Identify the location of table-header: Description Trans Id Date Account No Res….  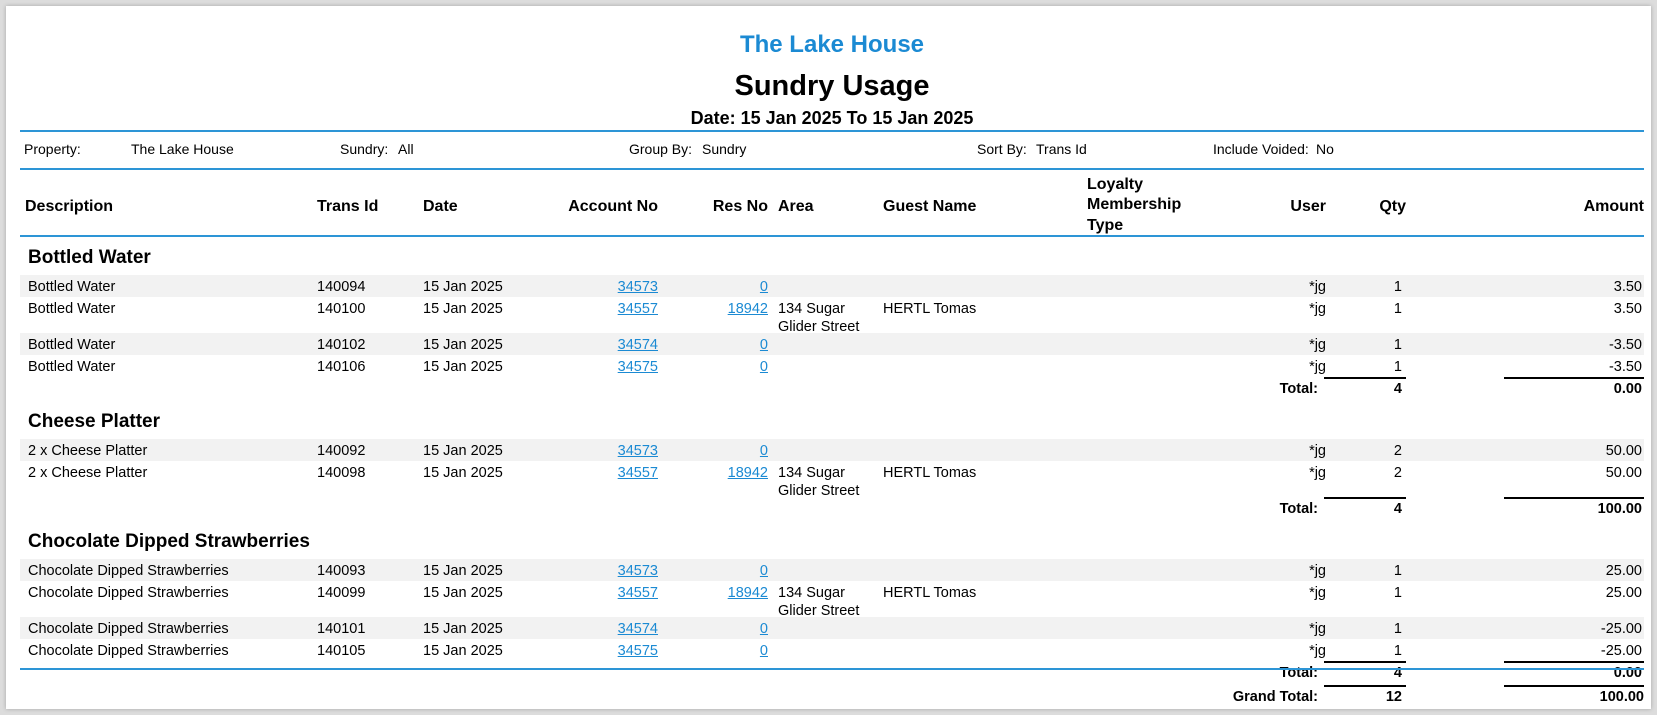
(832, 204).